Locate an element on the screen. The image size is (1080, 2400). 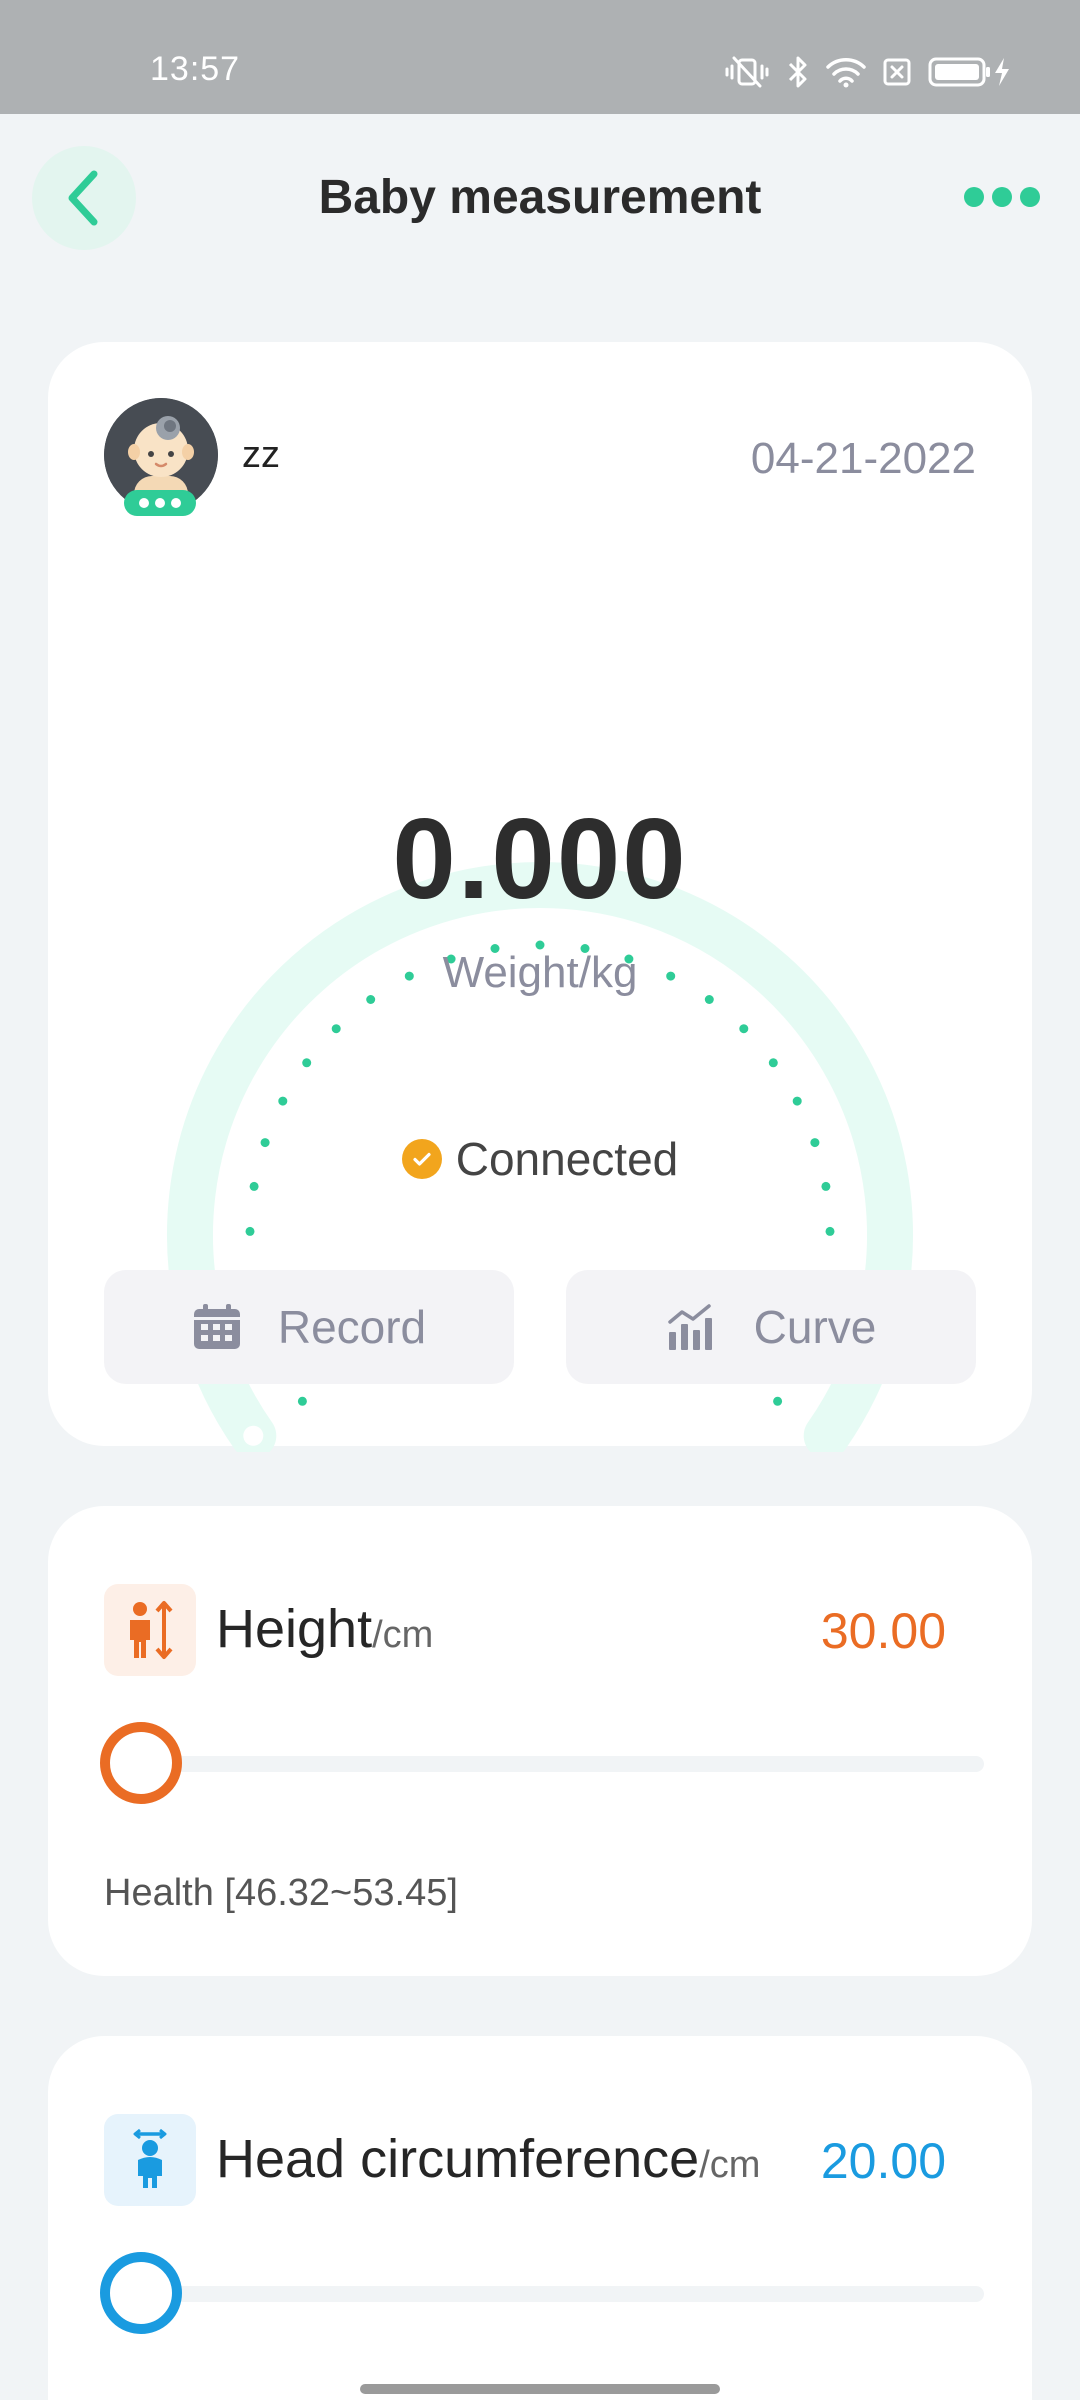
height-icon is located at coordinates (150, 1630).